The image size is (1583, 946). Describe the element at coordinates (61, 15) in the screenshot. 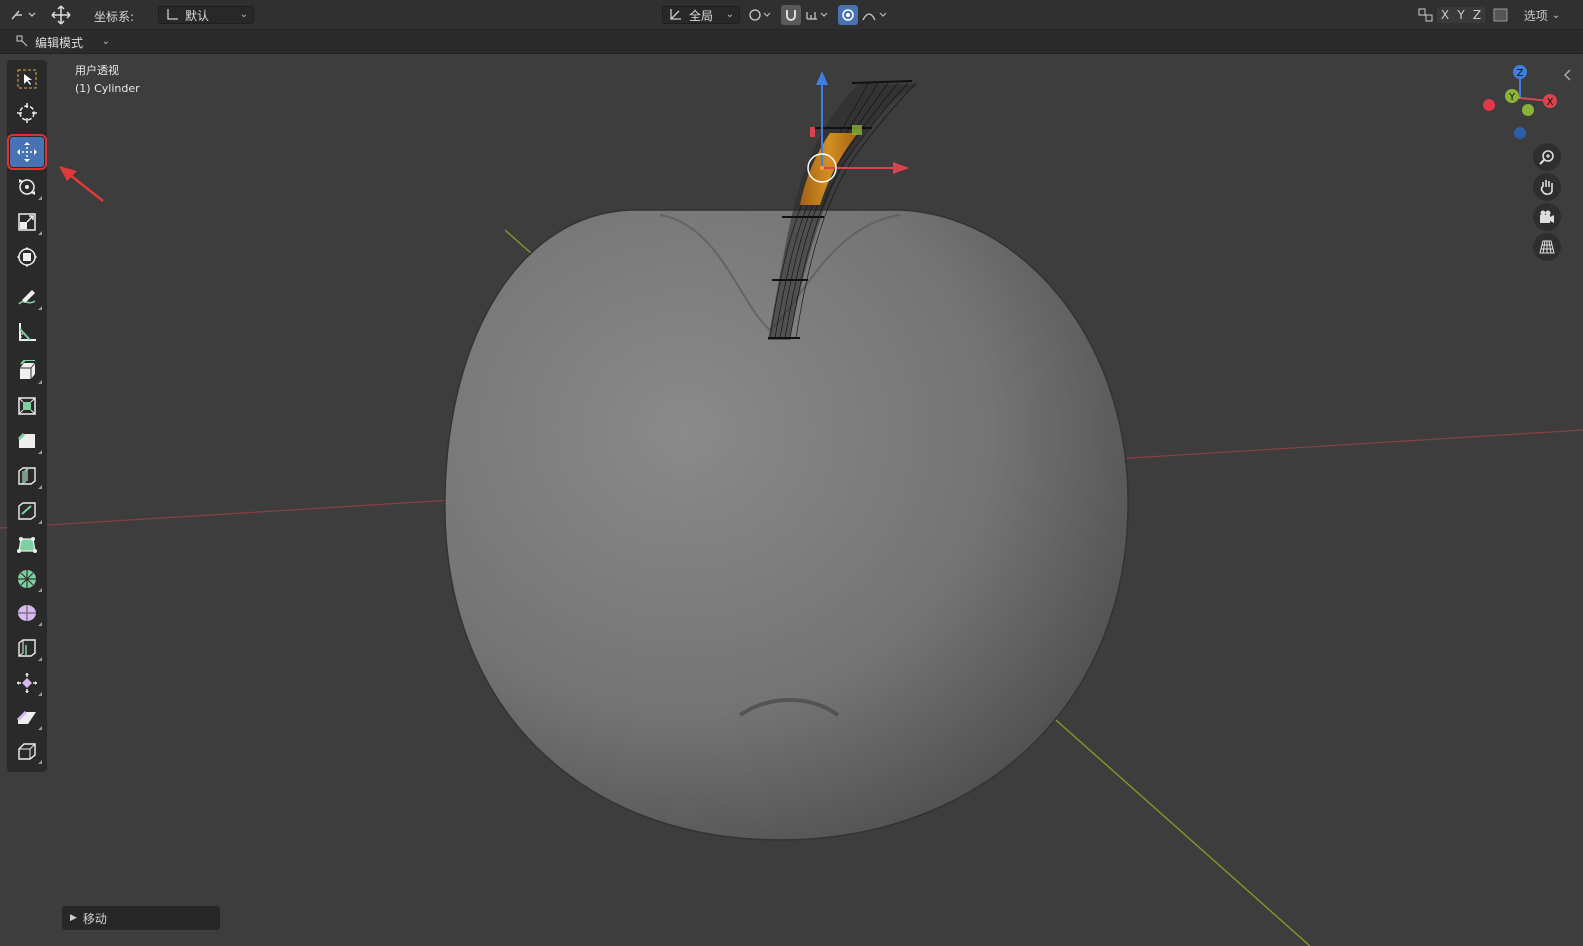

I see `transform-gizmo-icon` at that location.